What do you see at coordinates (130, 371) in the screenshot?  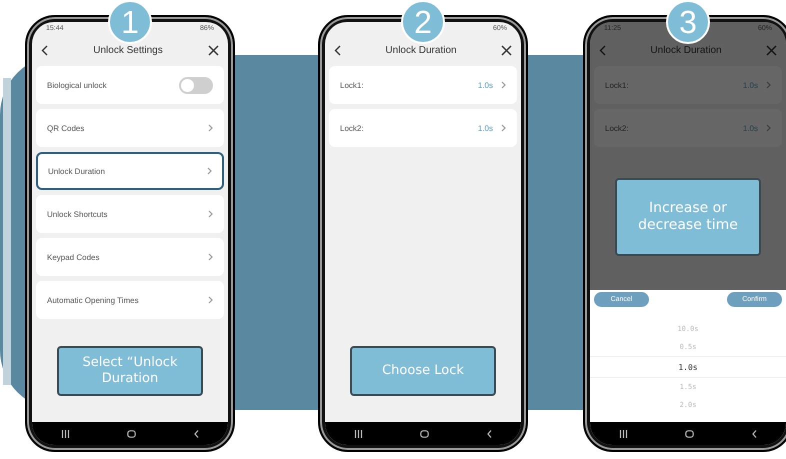 I see `instruction-callout: Select “Unlock Duration` at bounding box center [130, 371].